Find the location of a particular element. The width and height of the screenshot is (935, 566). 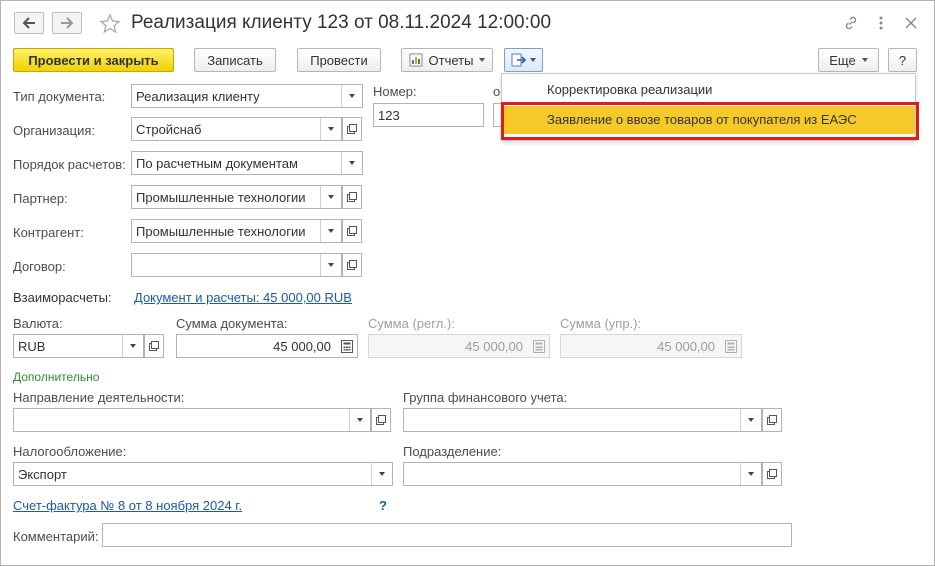

fin-group-label: Группа финансового учета: is located at coordinates (485, 397).